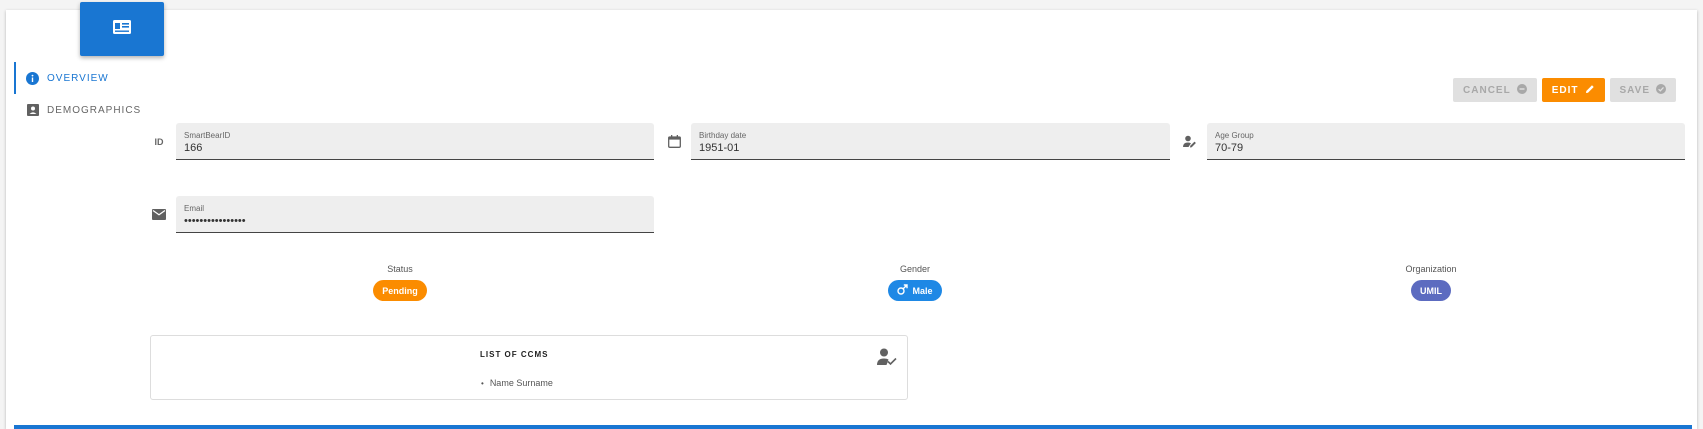 This screenshot has height=429, width=1703. What do you see at coordinates (1521, 90) in the screenshot?
I see `minus-circle-icon` at bounding box center [1521, 90].